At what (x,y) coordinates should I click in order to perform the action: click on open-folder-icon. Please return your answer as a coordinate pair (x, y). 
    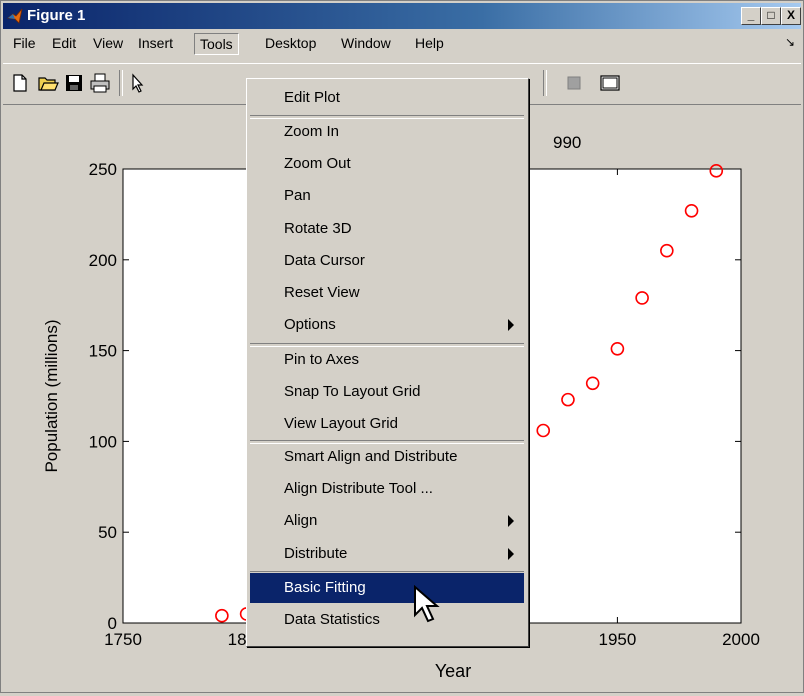
    Looking at the image, I should click on (48, 83).